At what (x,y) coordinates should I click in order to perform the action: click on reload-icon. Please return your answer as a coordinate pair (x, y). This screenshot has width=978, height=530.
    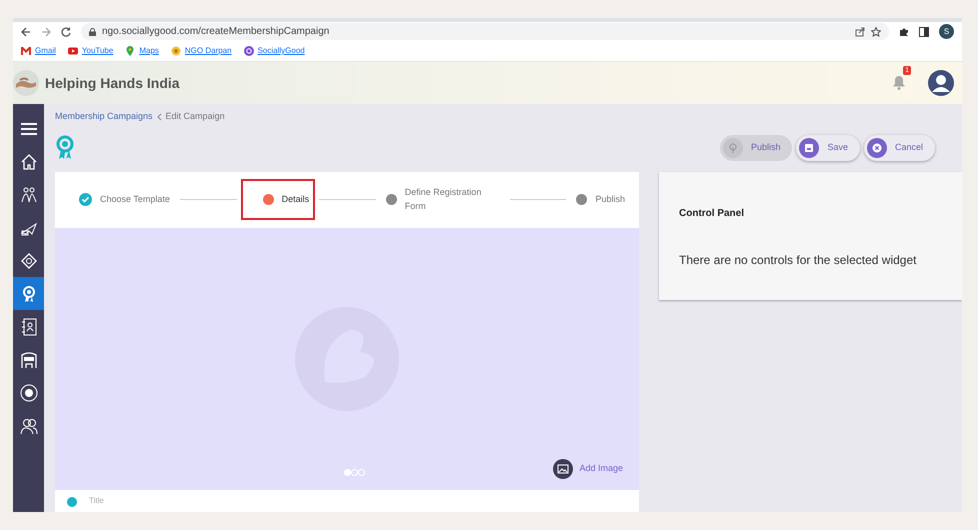
    Looking at the image, I should click on (66, 31).